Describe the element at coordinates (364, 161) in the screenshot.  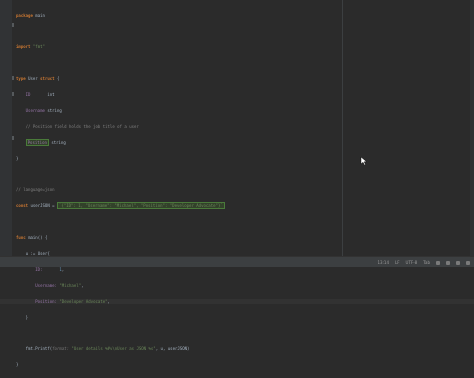
I see `mouse-pointer-icon` at that location.